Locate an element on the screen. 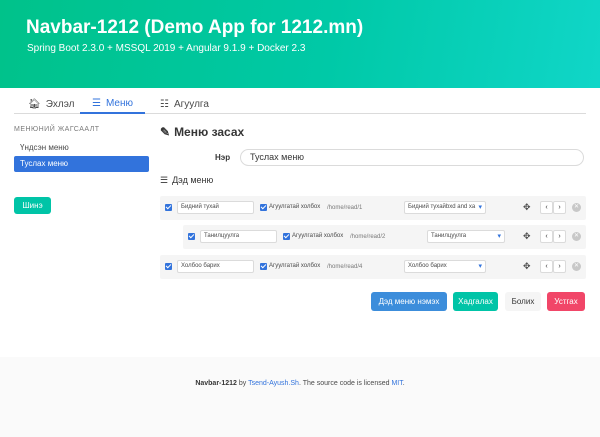 The height and width of the screenshot is (437, 600). cancel-button: Болих is located at coordinates (523, 301).